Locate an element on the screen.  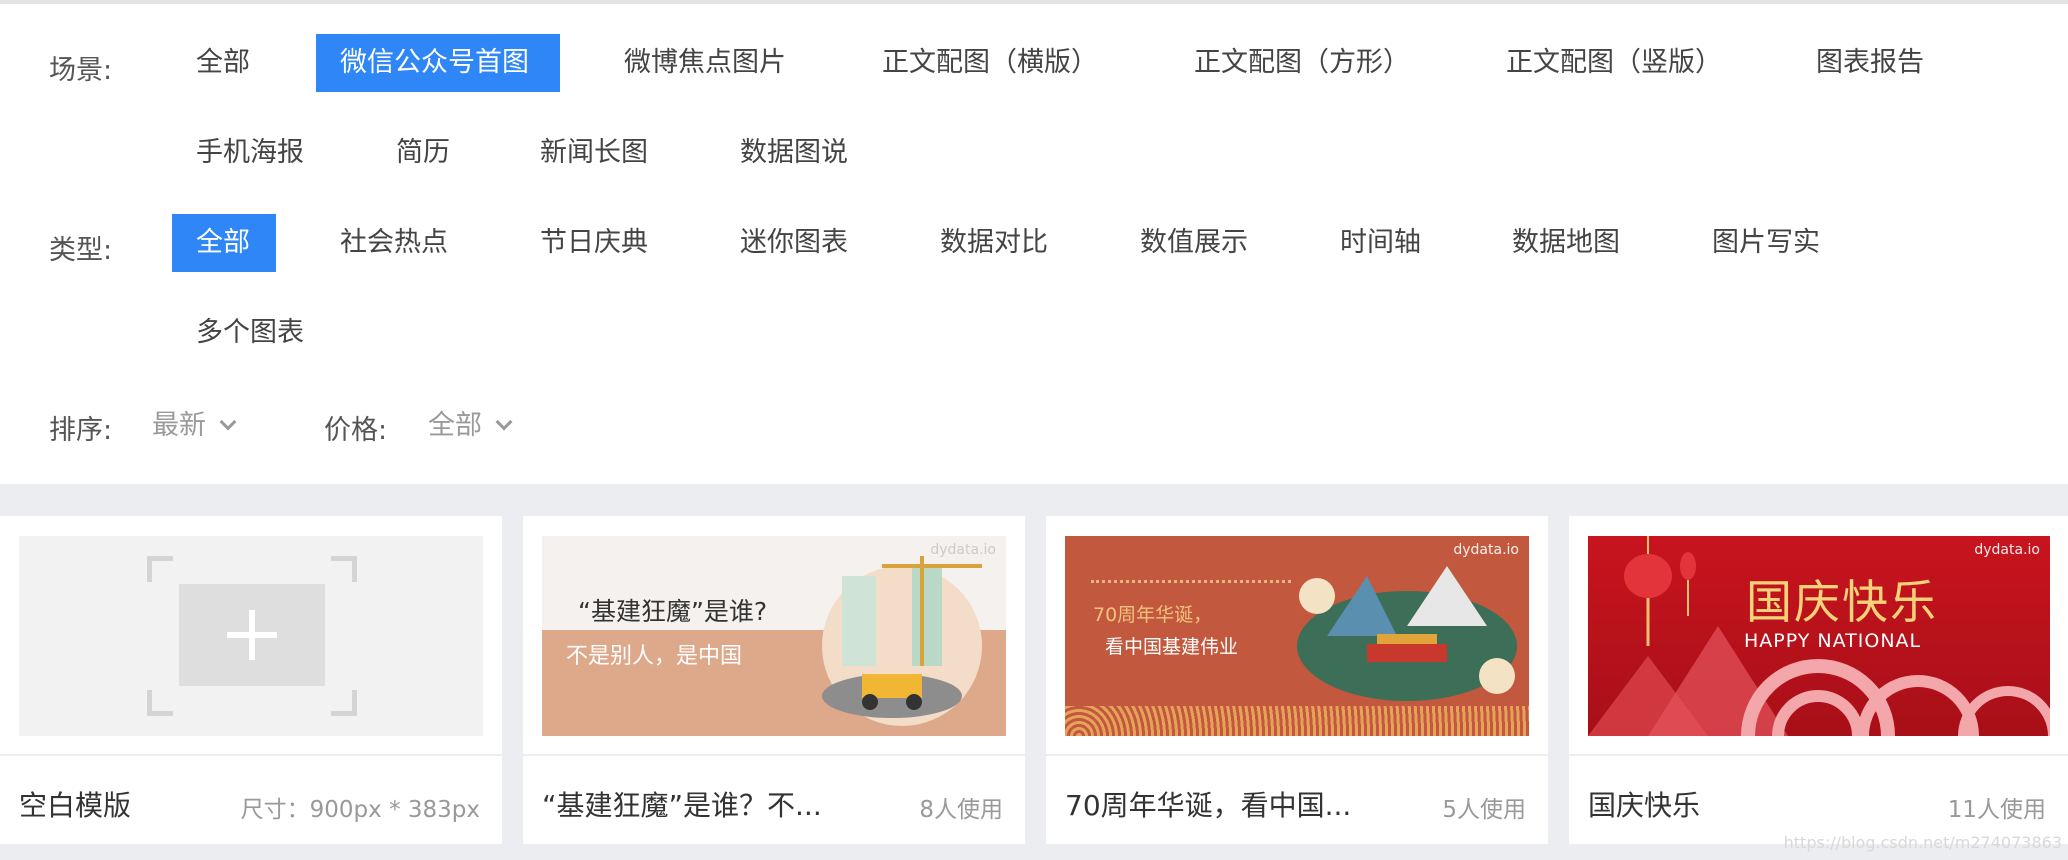
wave-pattern is located at coordinates (1297, 721).